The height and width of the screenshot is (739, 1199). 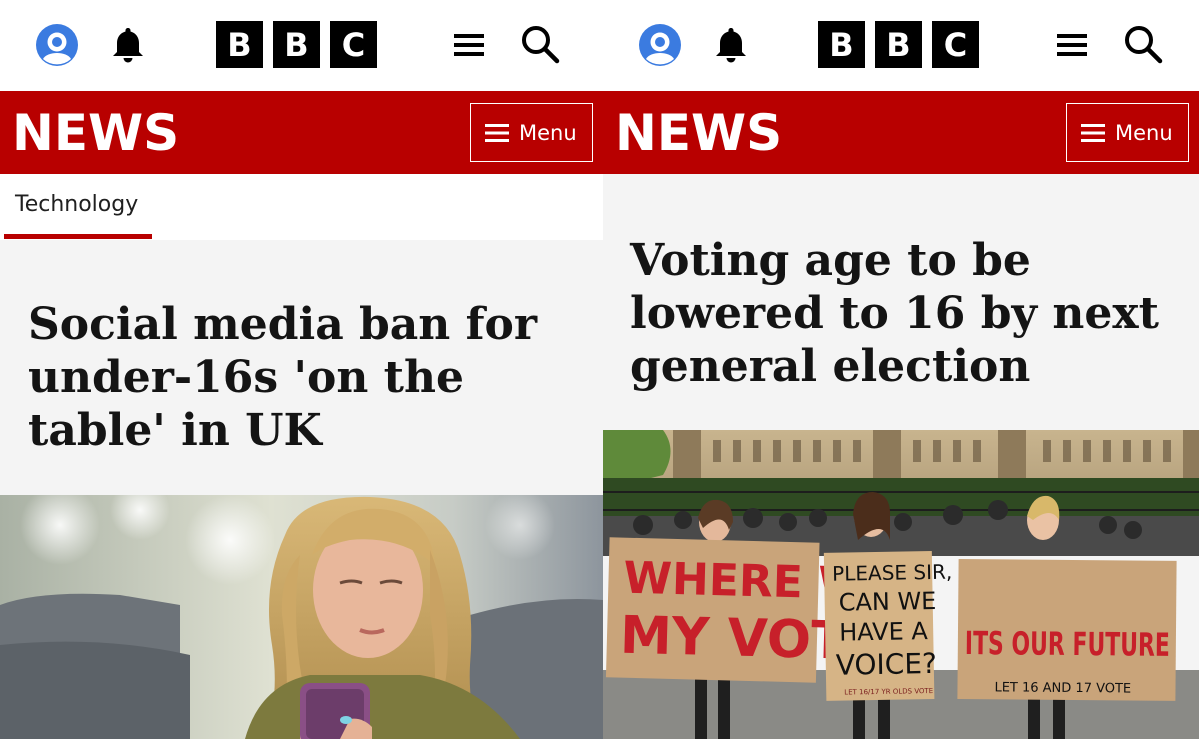 I want to click on sign-have-a: HAVE A, so click(x=884, y=632).